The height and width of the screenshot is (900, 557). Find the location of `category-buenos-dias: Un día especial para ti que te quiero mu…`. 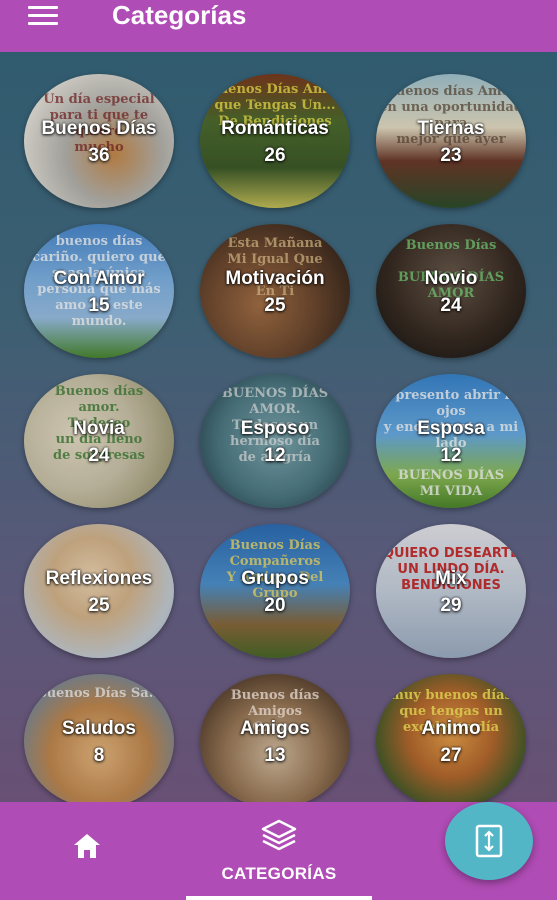

category-buenos-dias: Un día especial para ti que te quiero mu… is located at coordinates (99, 141).